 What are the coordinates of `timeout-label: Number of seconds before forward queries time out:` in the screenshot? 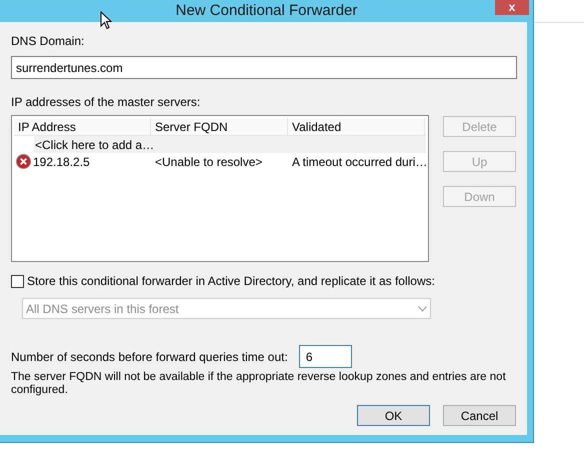 It's located at (149, 357).